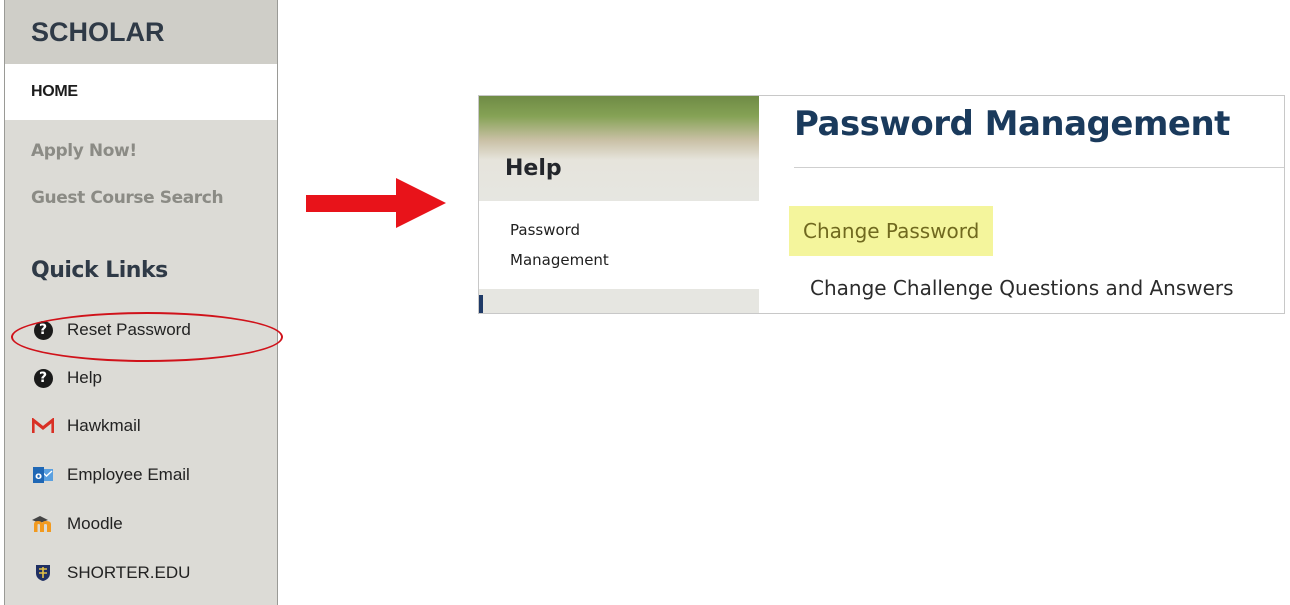  Describe the element at coordinates (619, 245) in the screenshot. I see `help-nav: Password Management` at that location.